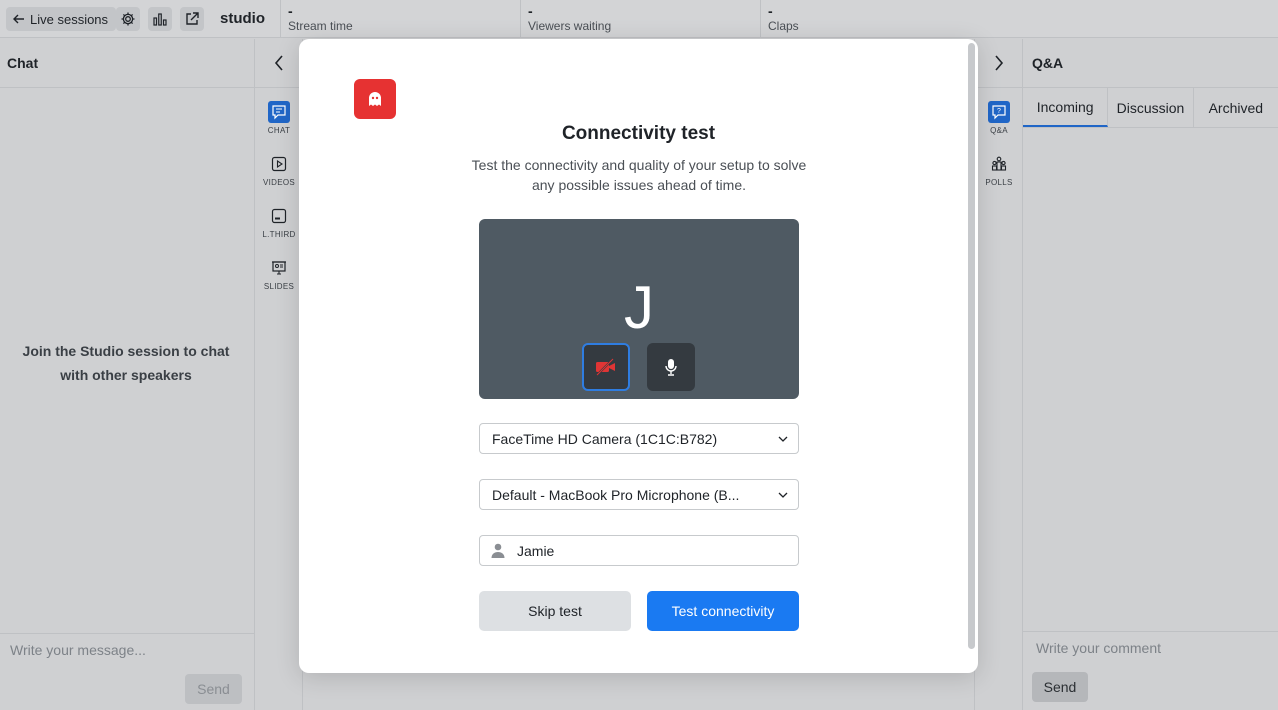 Image resolution: width=1278 pixels, height=710 pixels. I want to click on rail-label: POLLS, so click(999, 182).